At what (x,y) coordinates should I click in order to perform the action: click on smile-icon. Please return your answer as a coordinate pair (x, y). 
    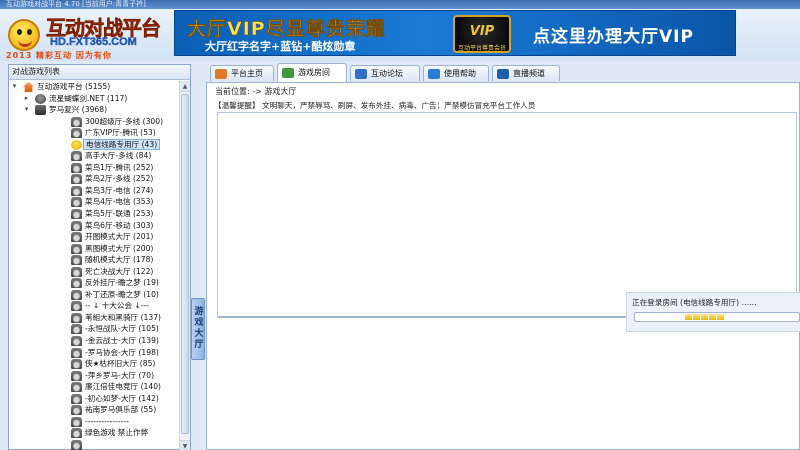
    Looking at the image, I should click on (76, 144).